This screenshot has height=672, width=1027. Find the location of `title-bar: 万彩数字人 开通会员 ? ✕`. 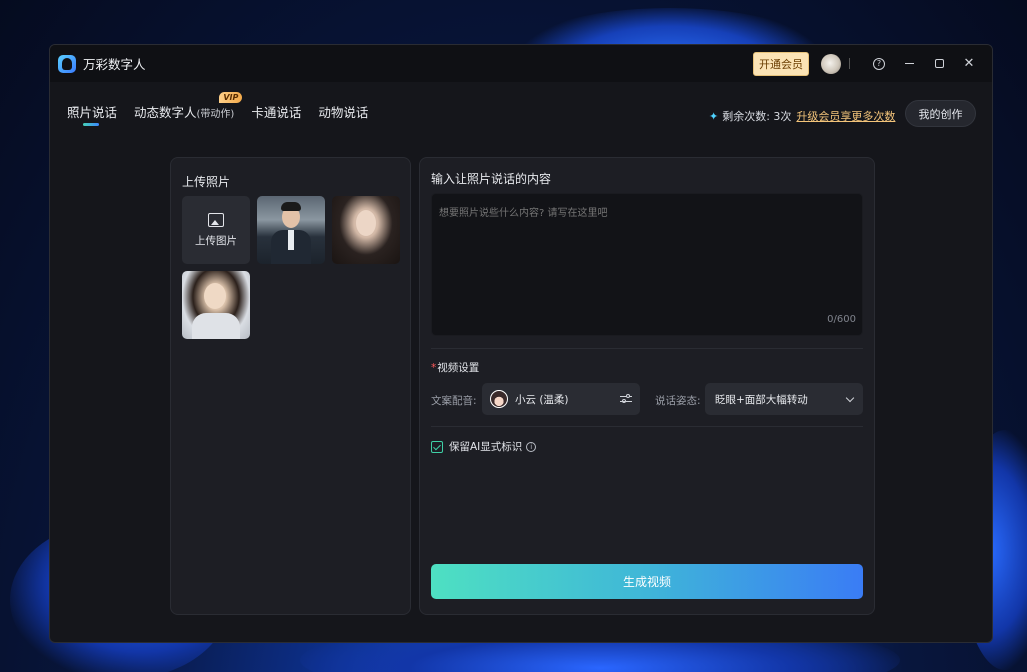

title-bar: 万彩数字人 开通会员 ? ✕ is located at coordinates (521, 63).